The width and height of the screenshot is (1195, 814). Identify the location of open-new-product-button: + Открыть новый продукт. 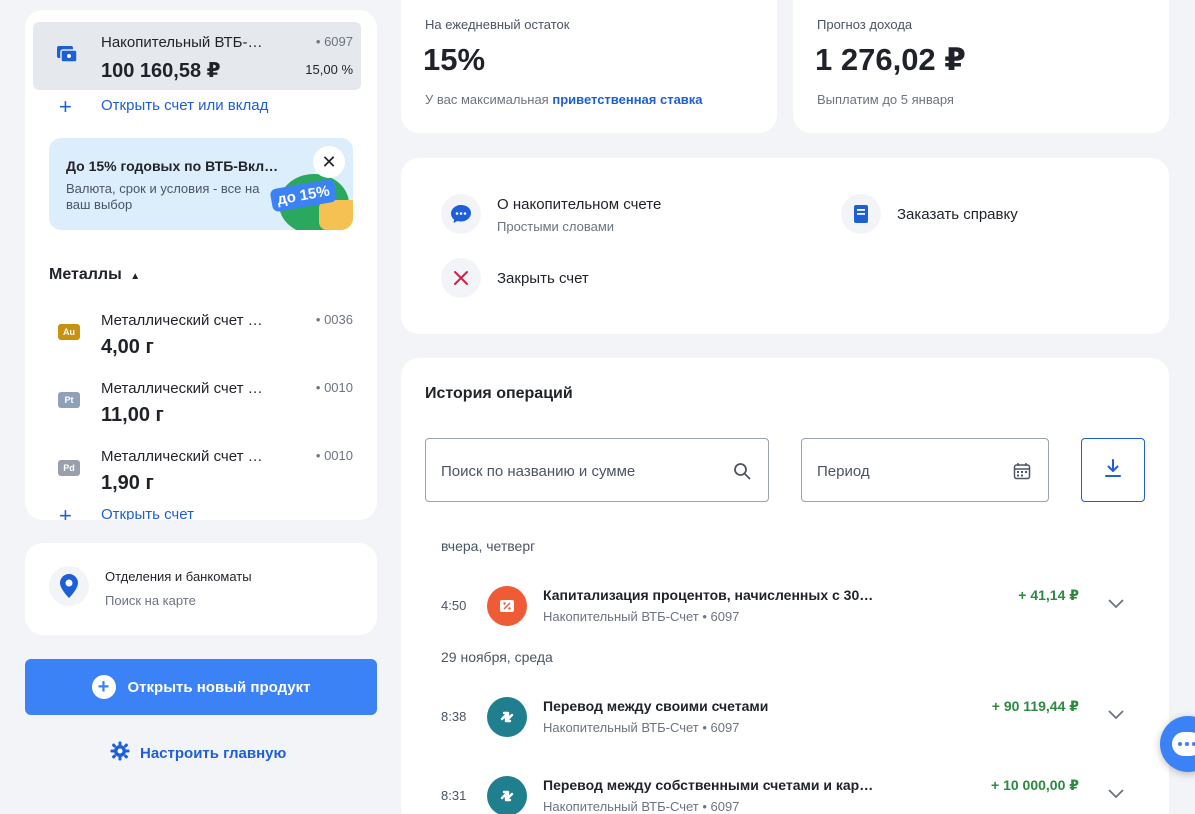
(201, 687).